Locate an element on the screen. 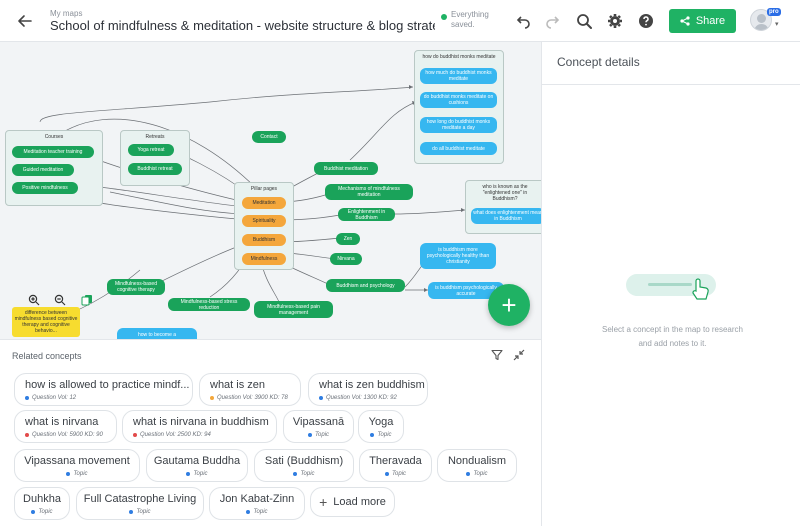  related-chip: Duhkha Topic is located at coordinates (42, 503).